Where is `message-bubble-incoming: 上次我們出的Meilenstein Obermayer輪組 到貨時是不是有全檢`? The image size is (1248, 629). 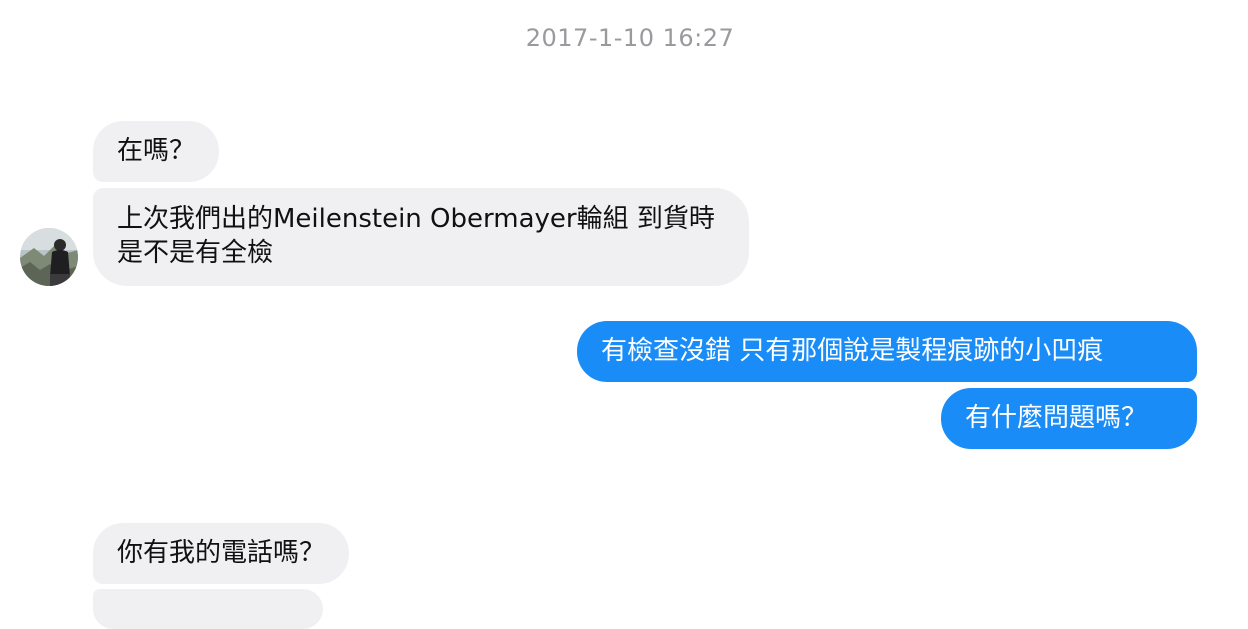
message-bubble-incoming: 上次我們出的Meilenstein Obermayer輪組 到貨時是不是有全檢 is located at coordinates (421, 237).